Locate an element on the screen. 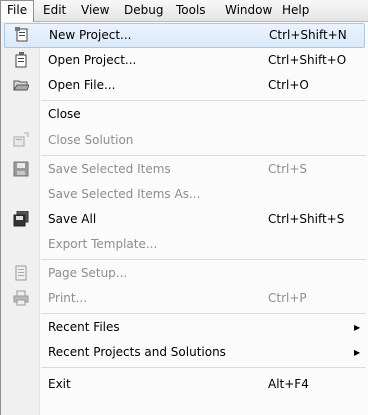  menu-item-shortcut: Ctrl+Shift+N is located at coordinates (308, 35).